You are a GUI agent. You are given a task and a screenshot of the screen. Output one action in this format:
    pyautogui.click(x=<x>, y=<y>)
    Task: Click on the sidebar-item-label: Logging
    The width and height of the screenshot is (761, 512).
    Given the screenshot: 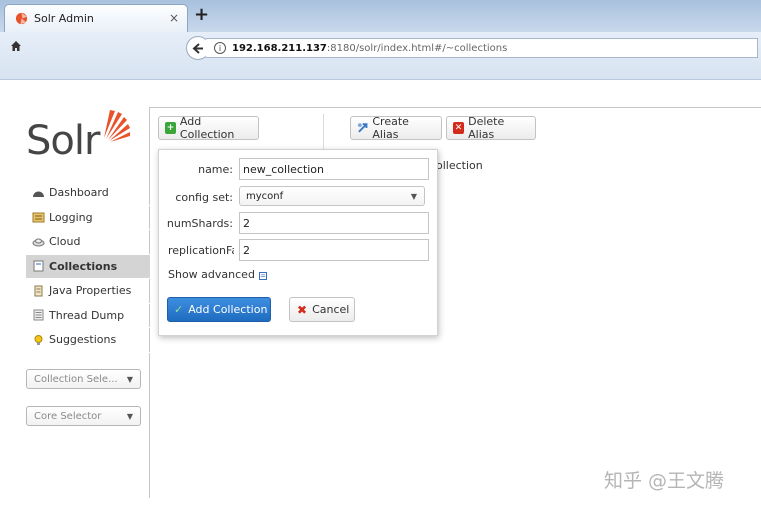 What is the action you would take?
    pyautogui.click(x=71, y=217)
    